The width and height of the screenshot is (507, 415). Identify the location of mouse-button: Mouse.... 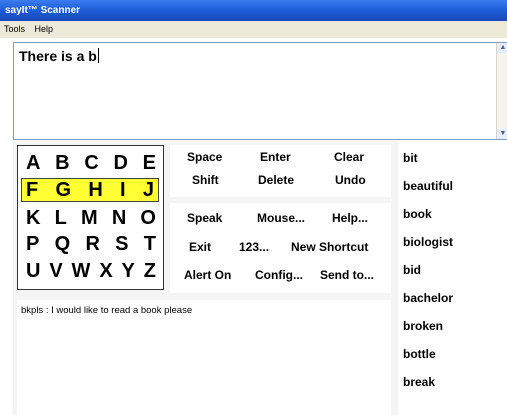
(281, 218).